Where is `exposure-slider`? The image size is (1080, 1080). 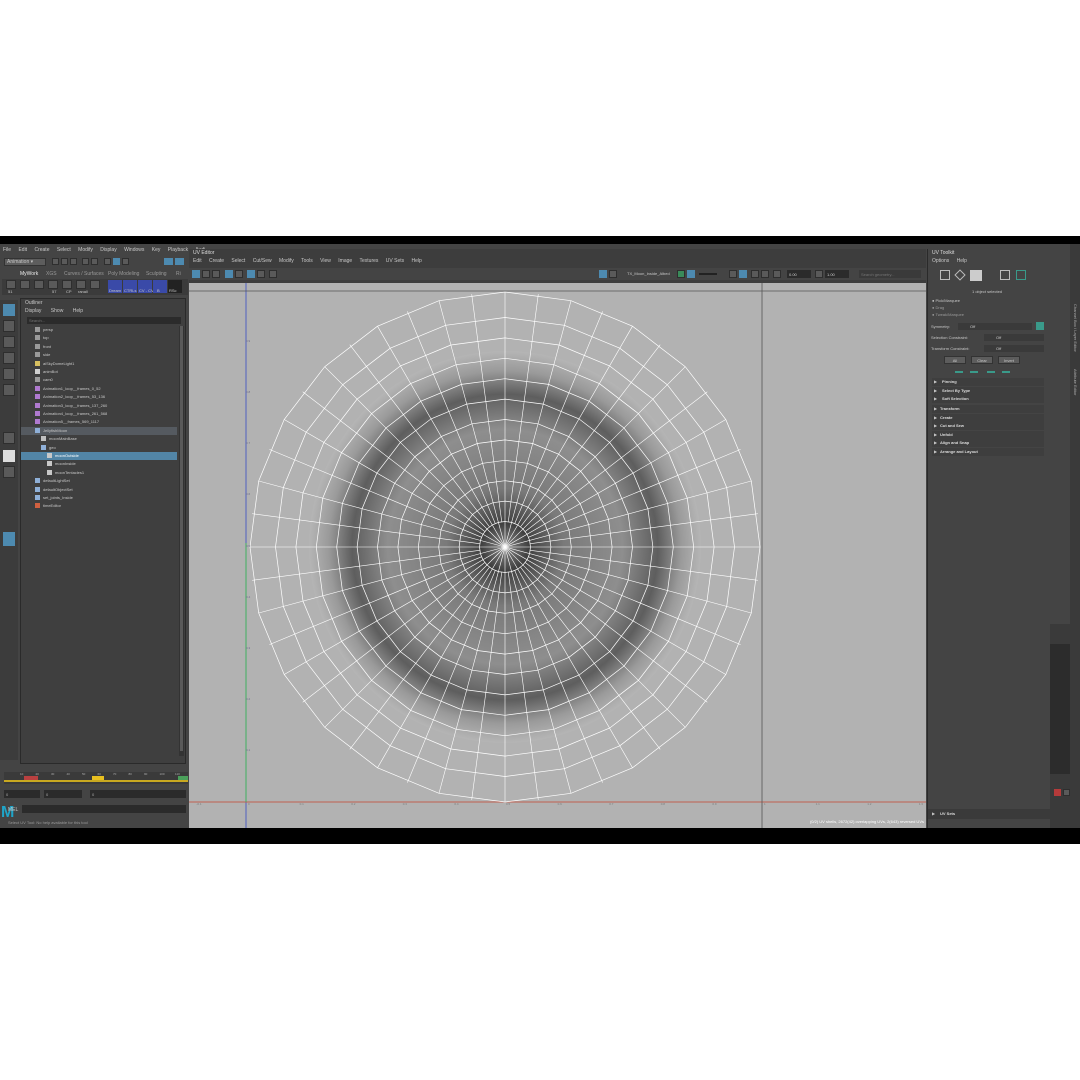
exposure-slider is located at coordinates (708, 274).